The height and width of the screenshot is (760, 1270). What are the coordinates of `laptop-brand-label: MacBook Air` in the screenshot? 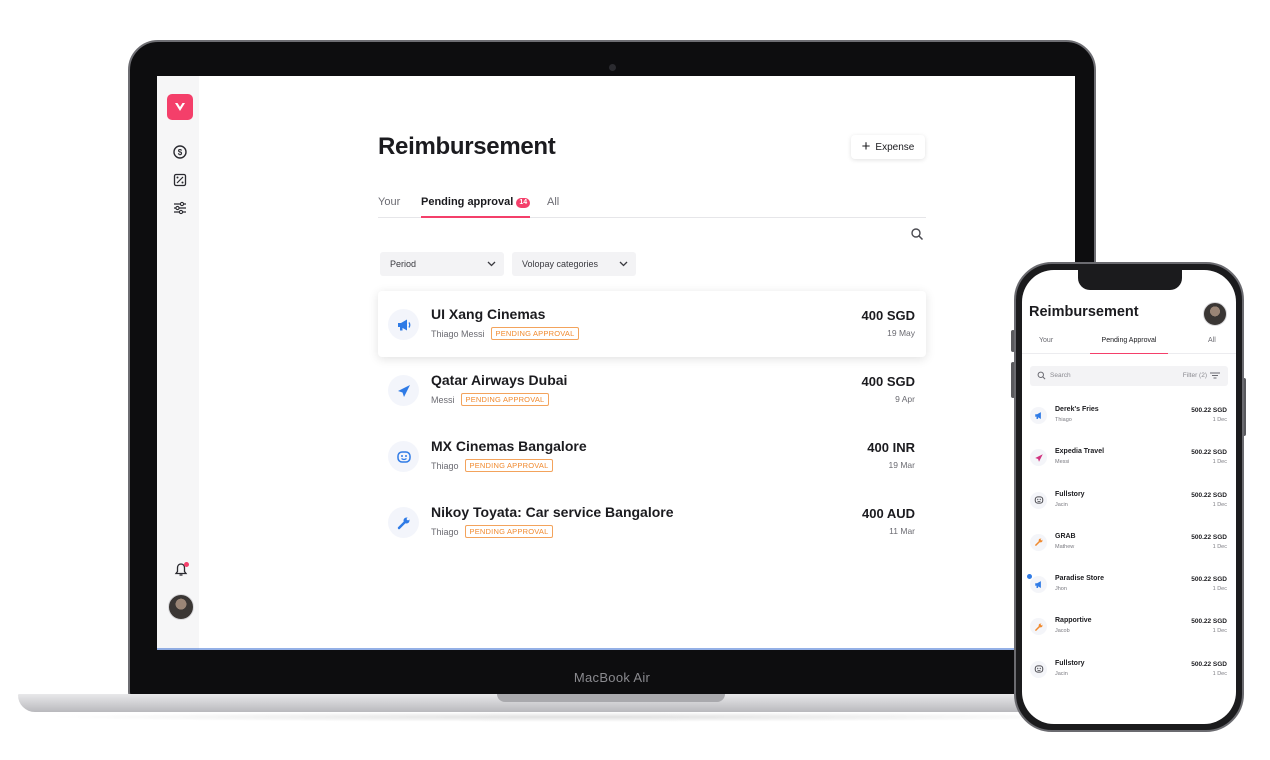 It's located at (612, 677).